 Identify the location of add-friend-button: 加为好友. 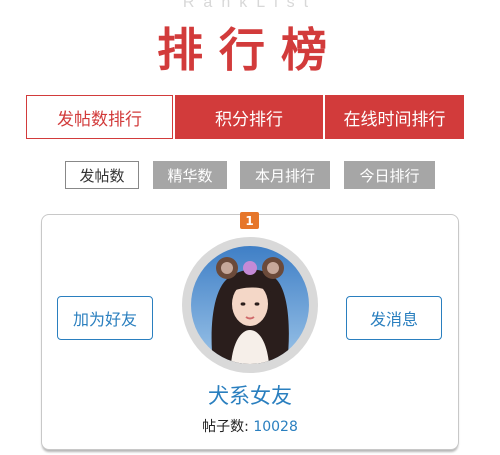
(105, 318).